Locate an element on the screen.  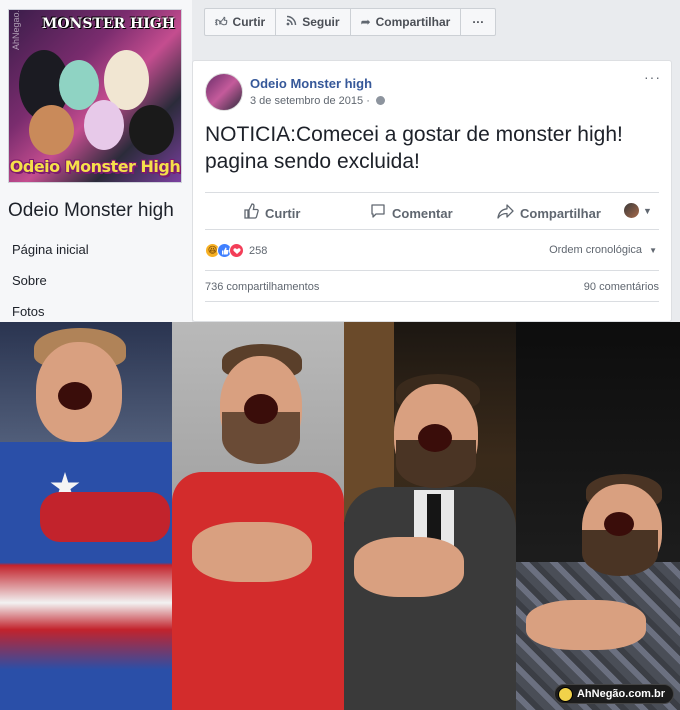
costume is located at coordinates (86, 576).